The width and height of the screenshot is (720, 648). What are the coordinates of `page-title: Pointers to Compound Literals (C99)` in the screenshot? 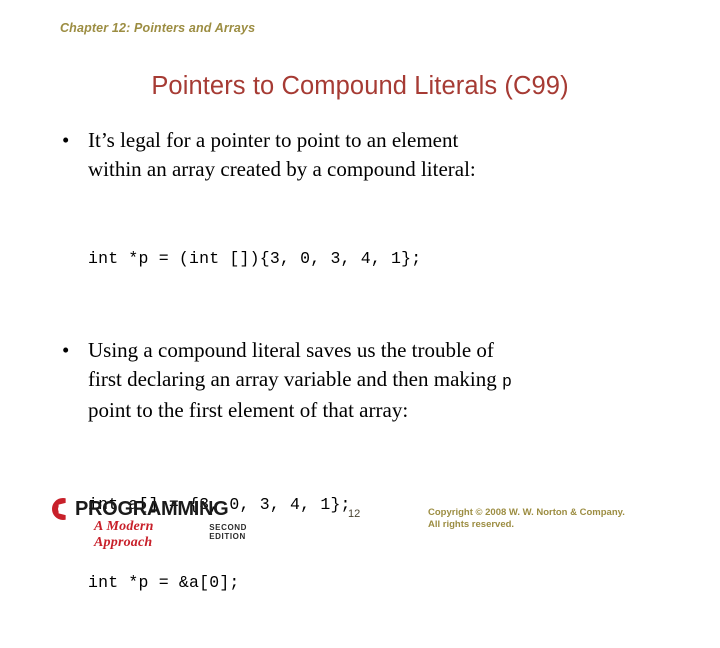 It's located at (360, 86).